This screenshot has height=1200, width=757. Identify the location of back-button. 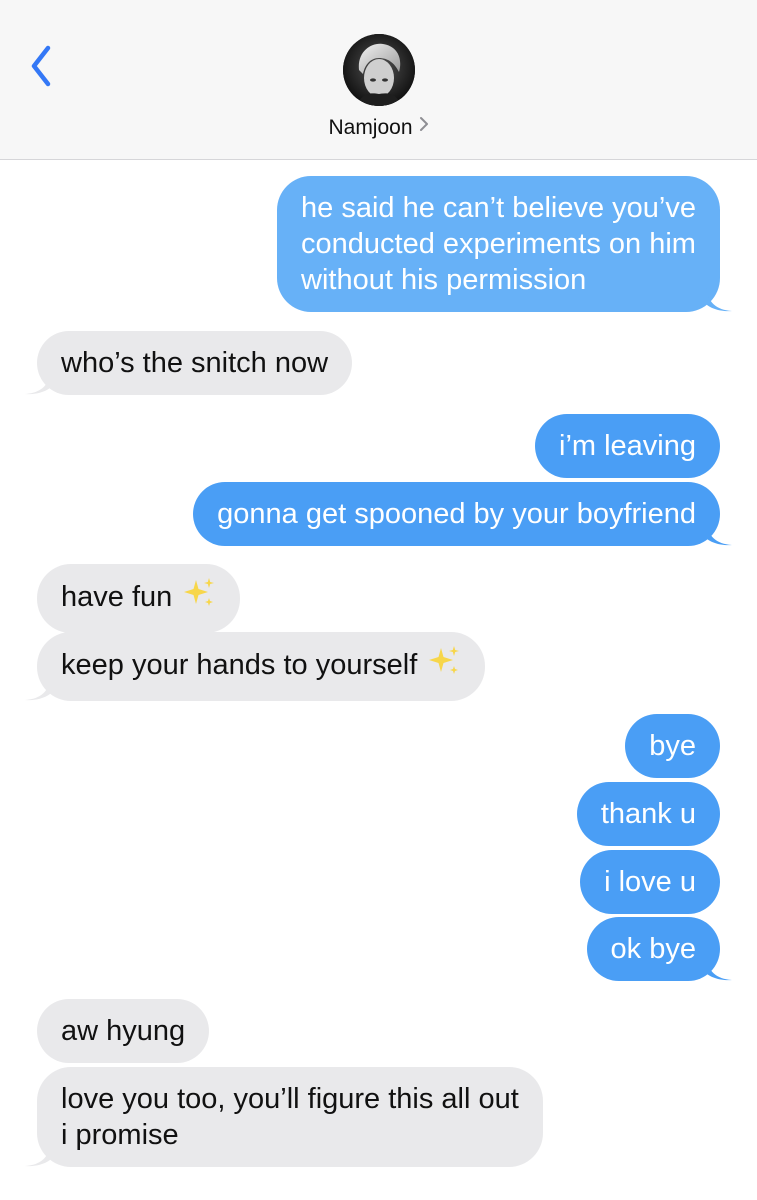
(44, 64).